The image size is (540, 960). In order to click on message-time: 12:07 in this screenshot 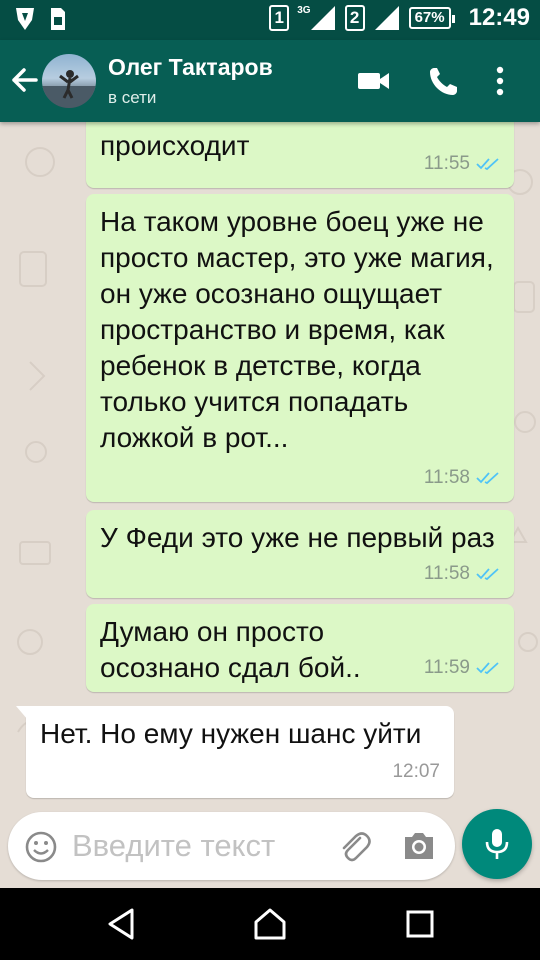, I will do `click(416, 771)`.